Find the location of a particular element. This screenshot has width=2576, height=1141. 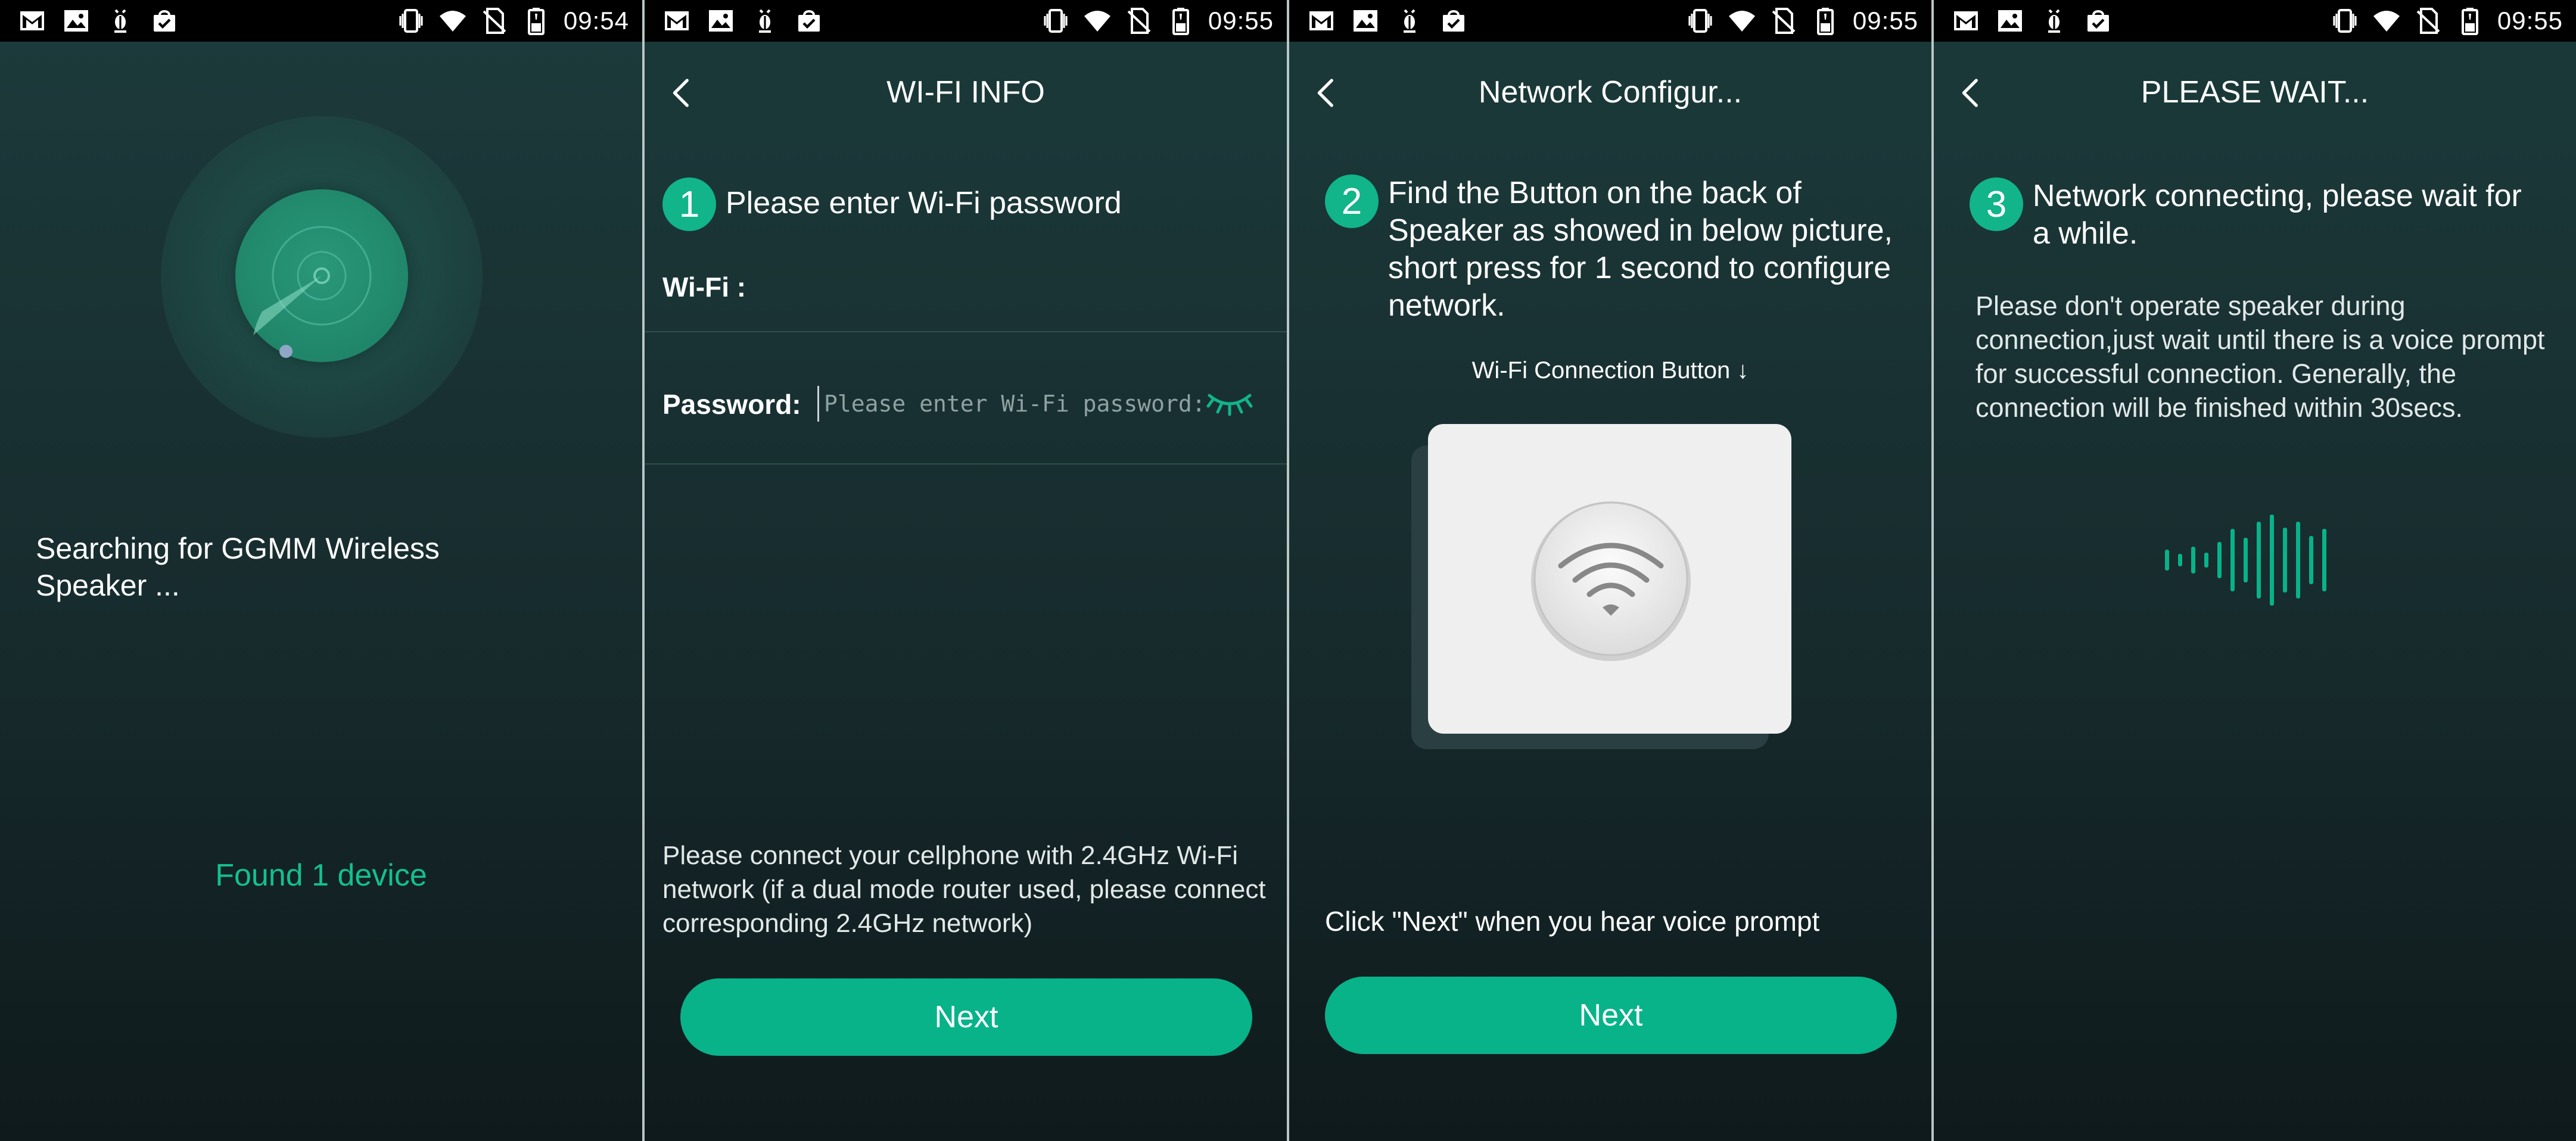

step-number-badge: 2 is located at coordinates (1352, 201).